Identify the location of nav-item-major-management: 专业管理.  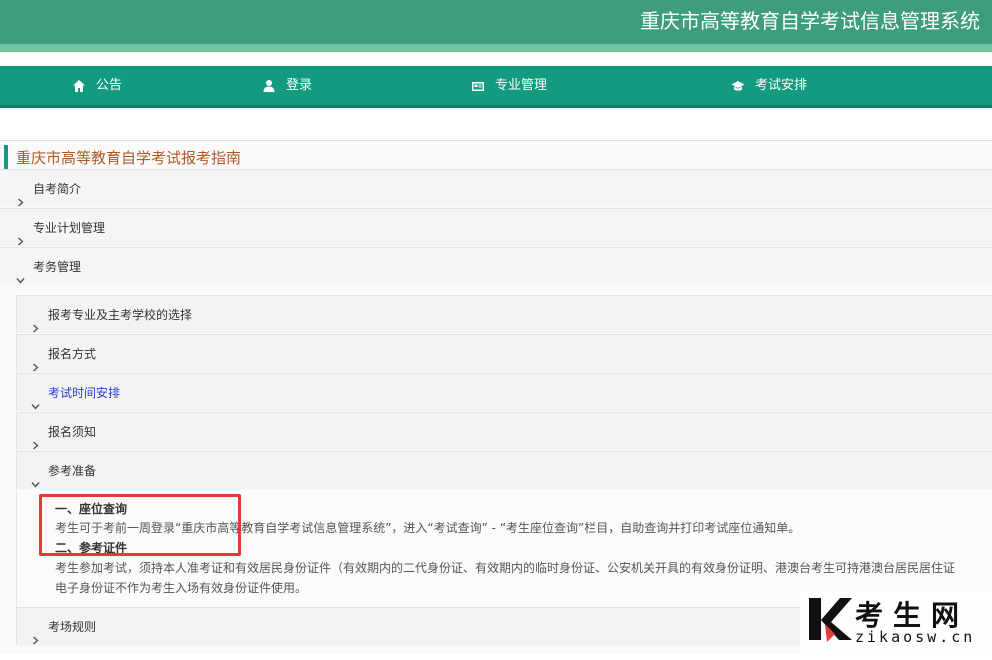
(509, 85).